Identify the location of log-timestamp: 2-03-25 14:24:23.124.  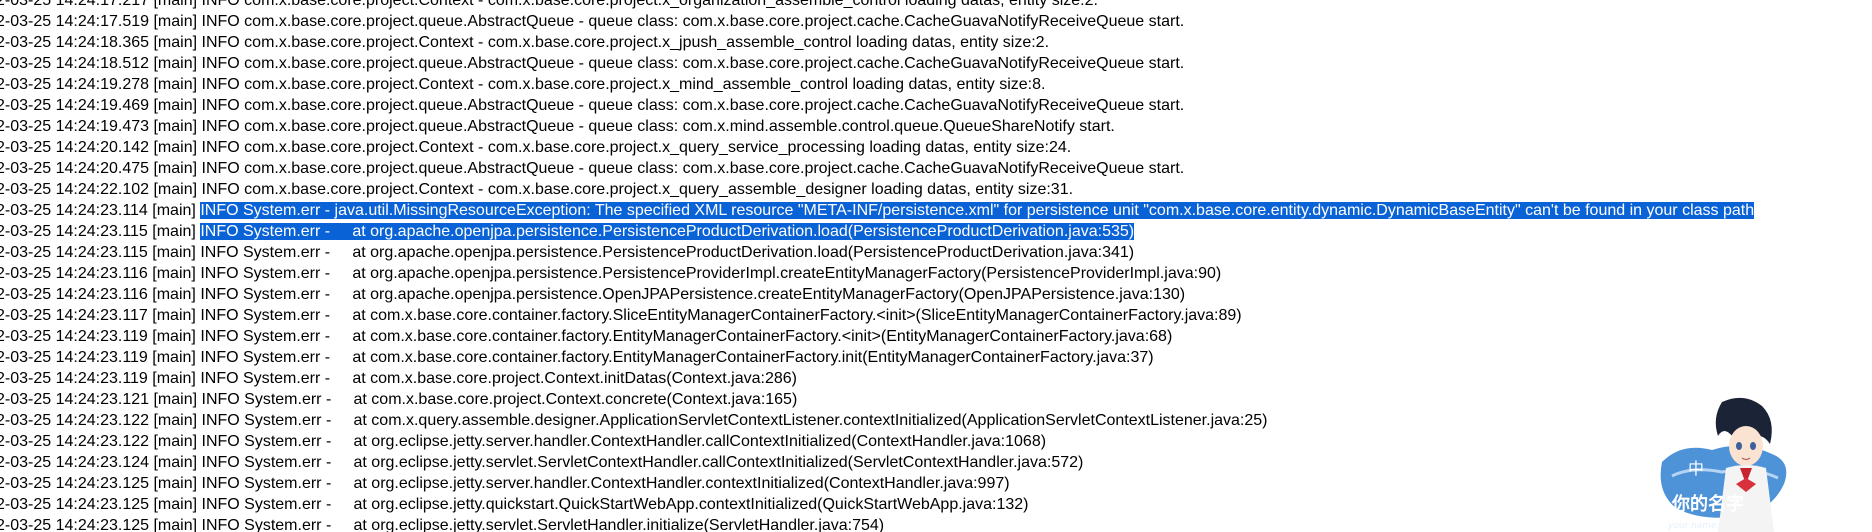
(75, 462).